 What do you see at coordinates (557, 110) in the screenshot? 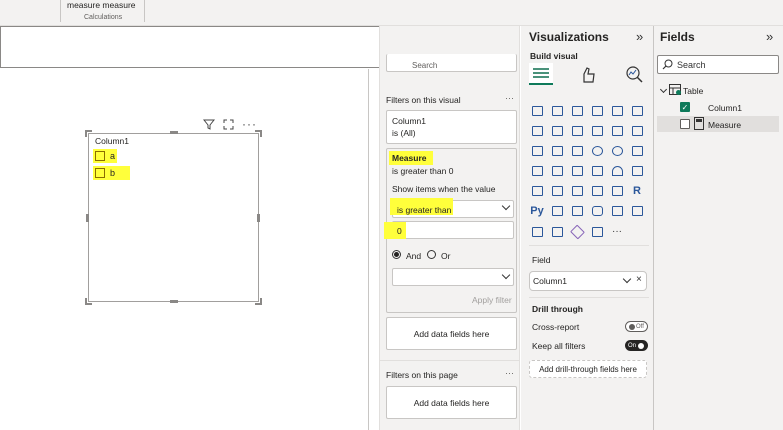
I see `stacked-column-chart-icon` at bounding box center [557, 110].